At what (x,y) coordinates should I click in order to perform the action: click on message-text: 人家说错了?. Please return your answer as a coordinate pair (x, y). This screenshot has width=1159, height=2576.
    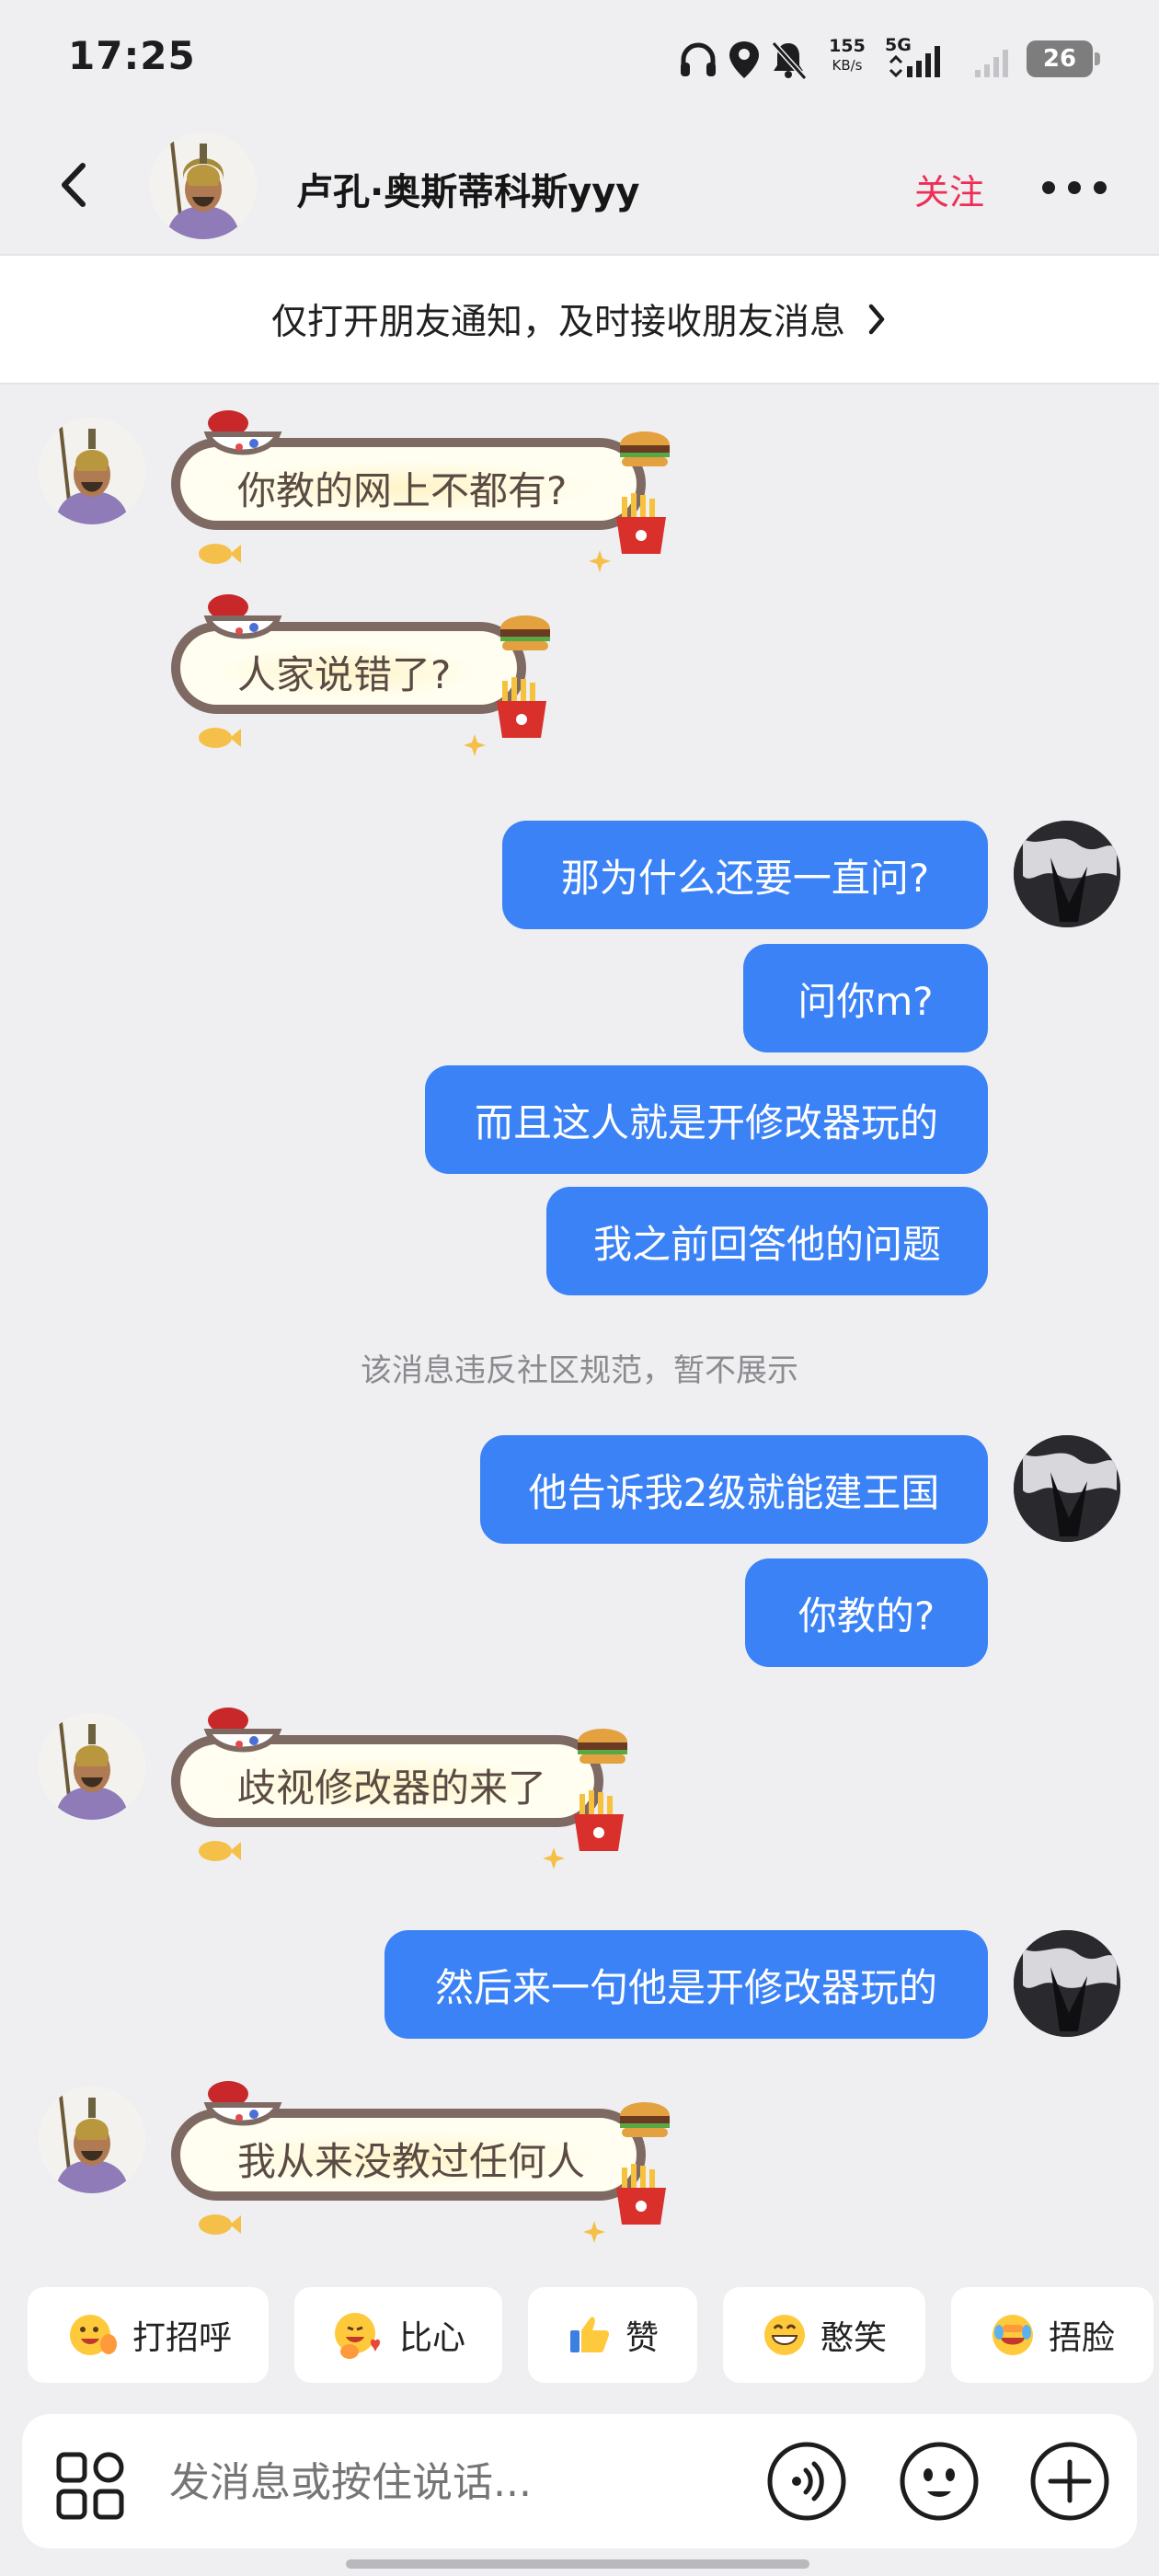
    Looking at the image, I should click on (344, 674).